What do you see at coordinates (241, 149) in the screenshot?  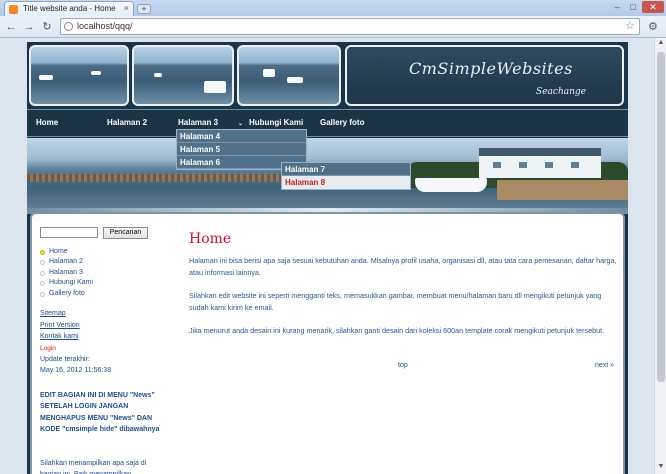 I see `submenu-item-halaman-5: Halaman 5` at bounding box center [241, 149].